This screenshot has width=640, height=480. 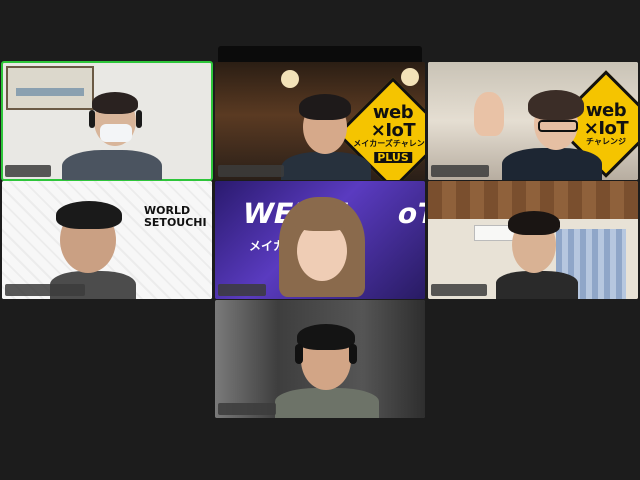 I want to click on video-tile-5: WEB×IoT メイカ, so click(x=320, y=240).